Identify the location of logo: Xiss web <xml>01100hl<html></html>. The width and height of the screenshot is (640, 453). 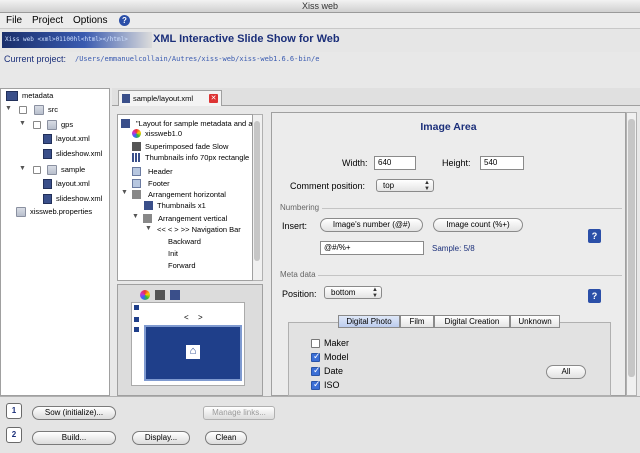
(77, 40).